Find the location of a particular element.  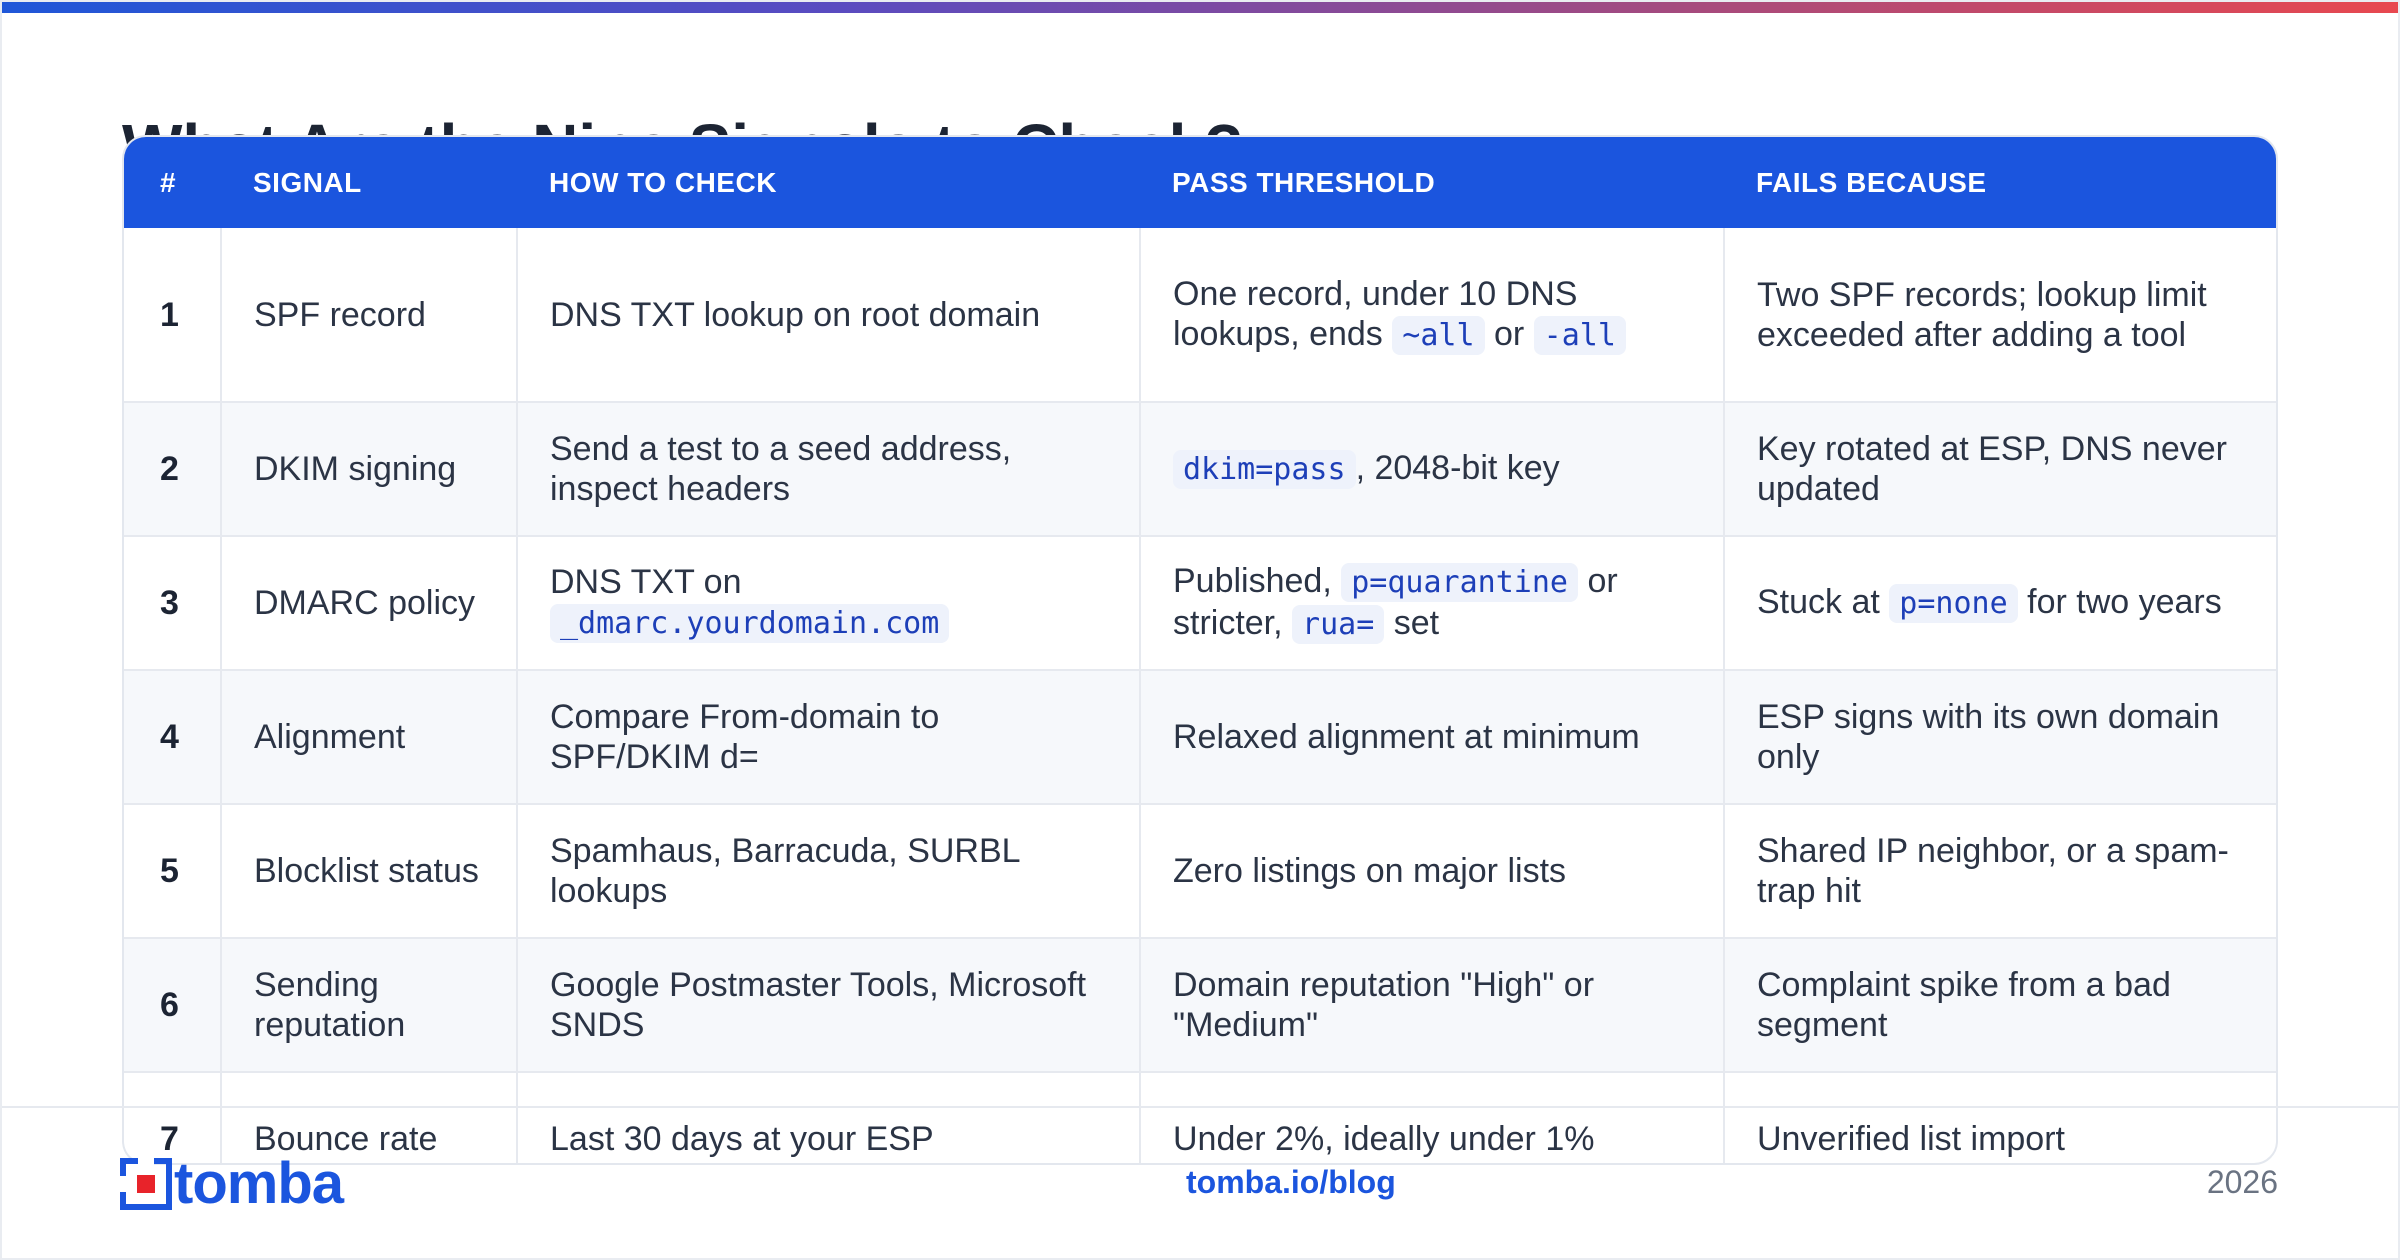

fails-because-cell: Complaint spike from a bad segment is located at coordinates (2000, 1005).